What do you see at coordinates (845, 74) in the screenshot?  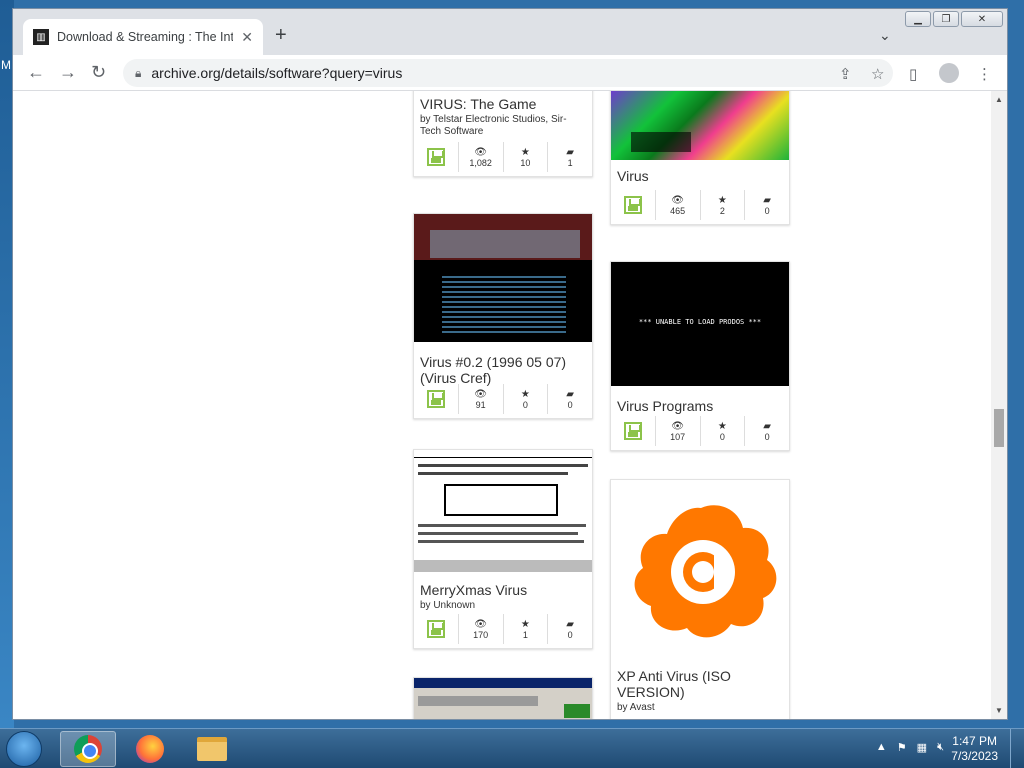 I see `share-icon: ⇪` at bounding box center [845, 74].